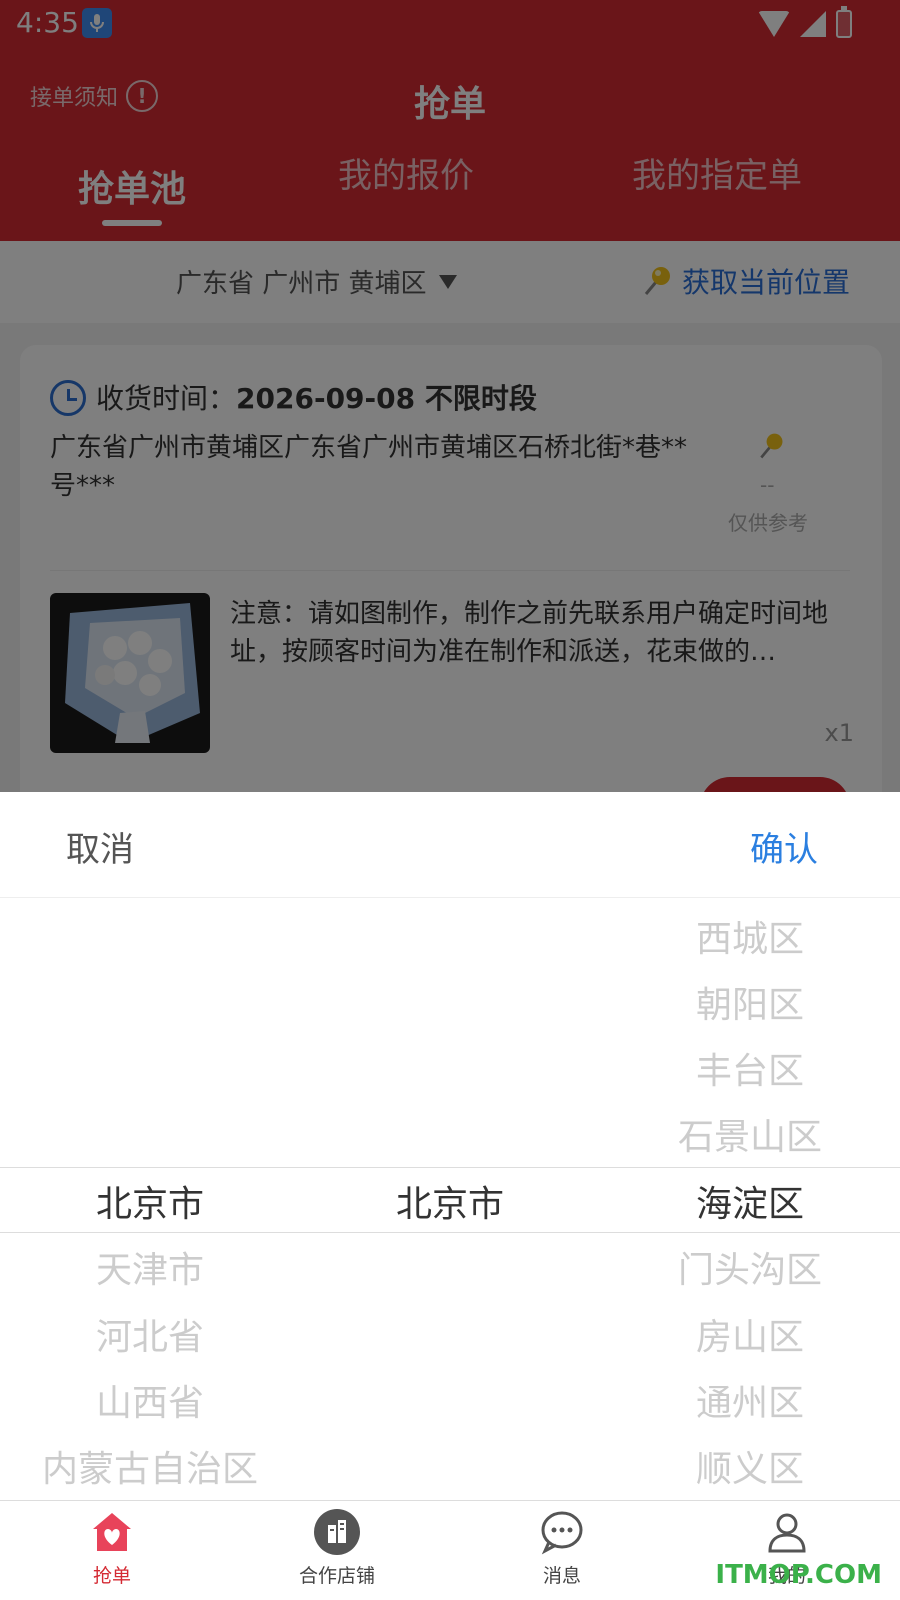  What do you see at coordinates (150, 1400) in the screenshot?
I see `picker-option: 山西省` at bounding box center [150, 1400].